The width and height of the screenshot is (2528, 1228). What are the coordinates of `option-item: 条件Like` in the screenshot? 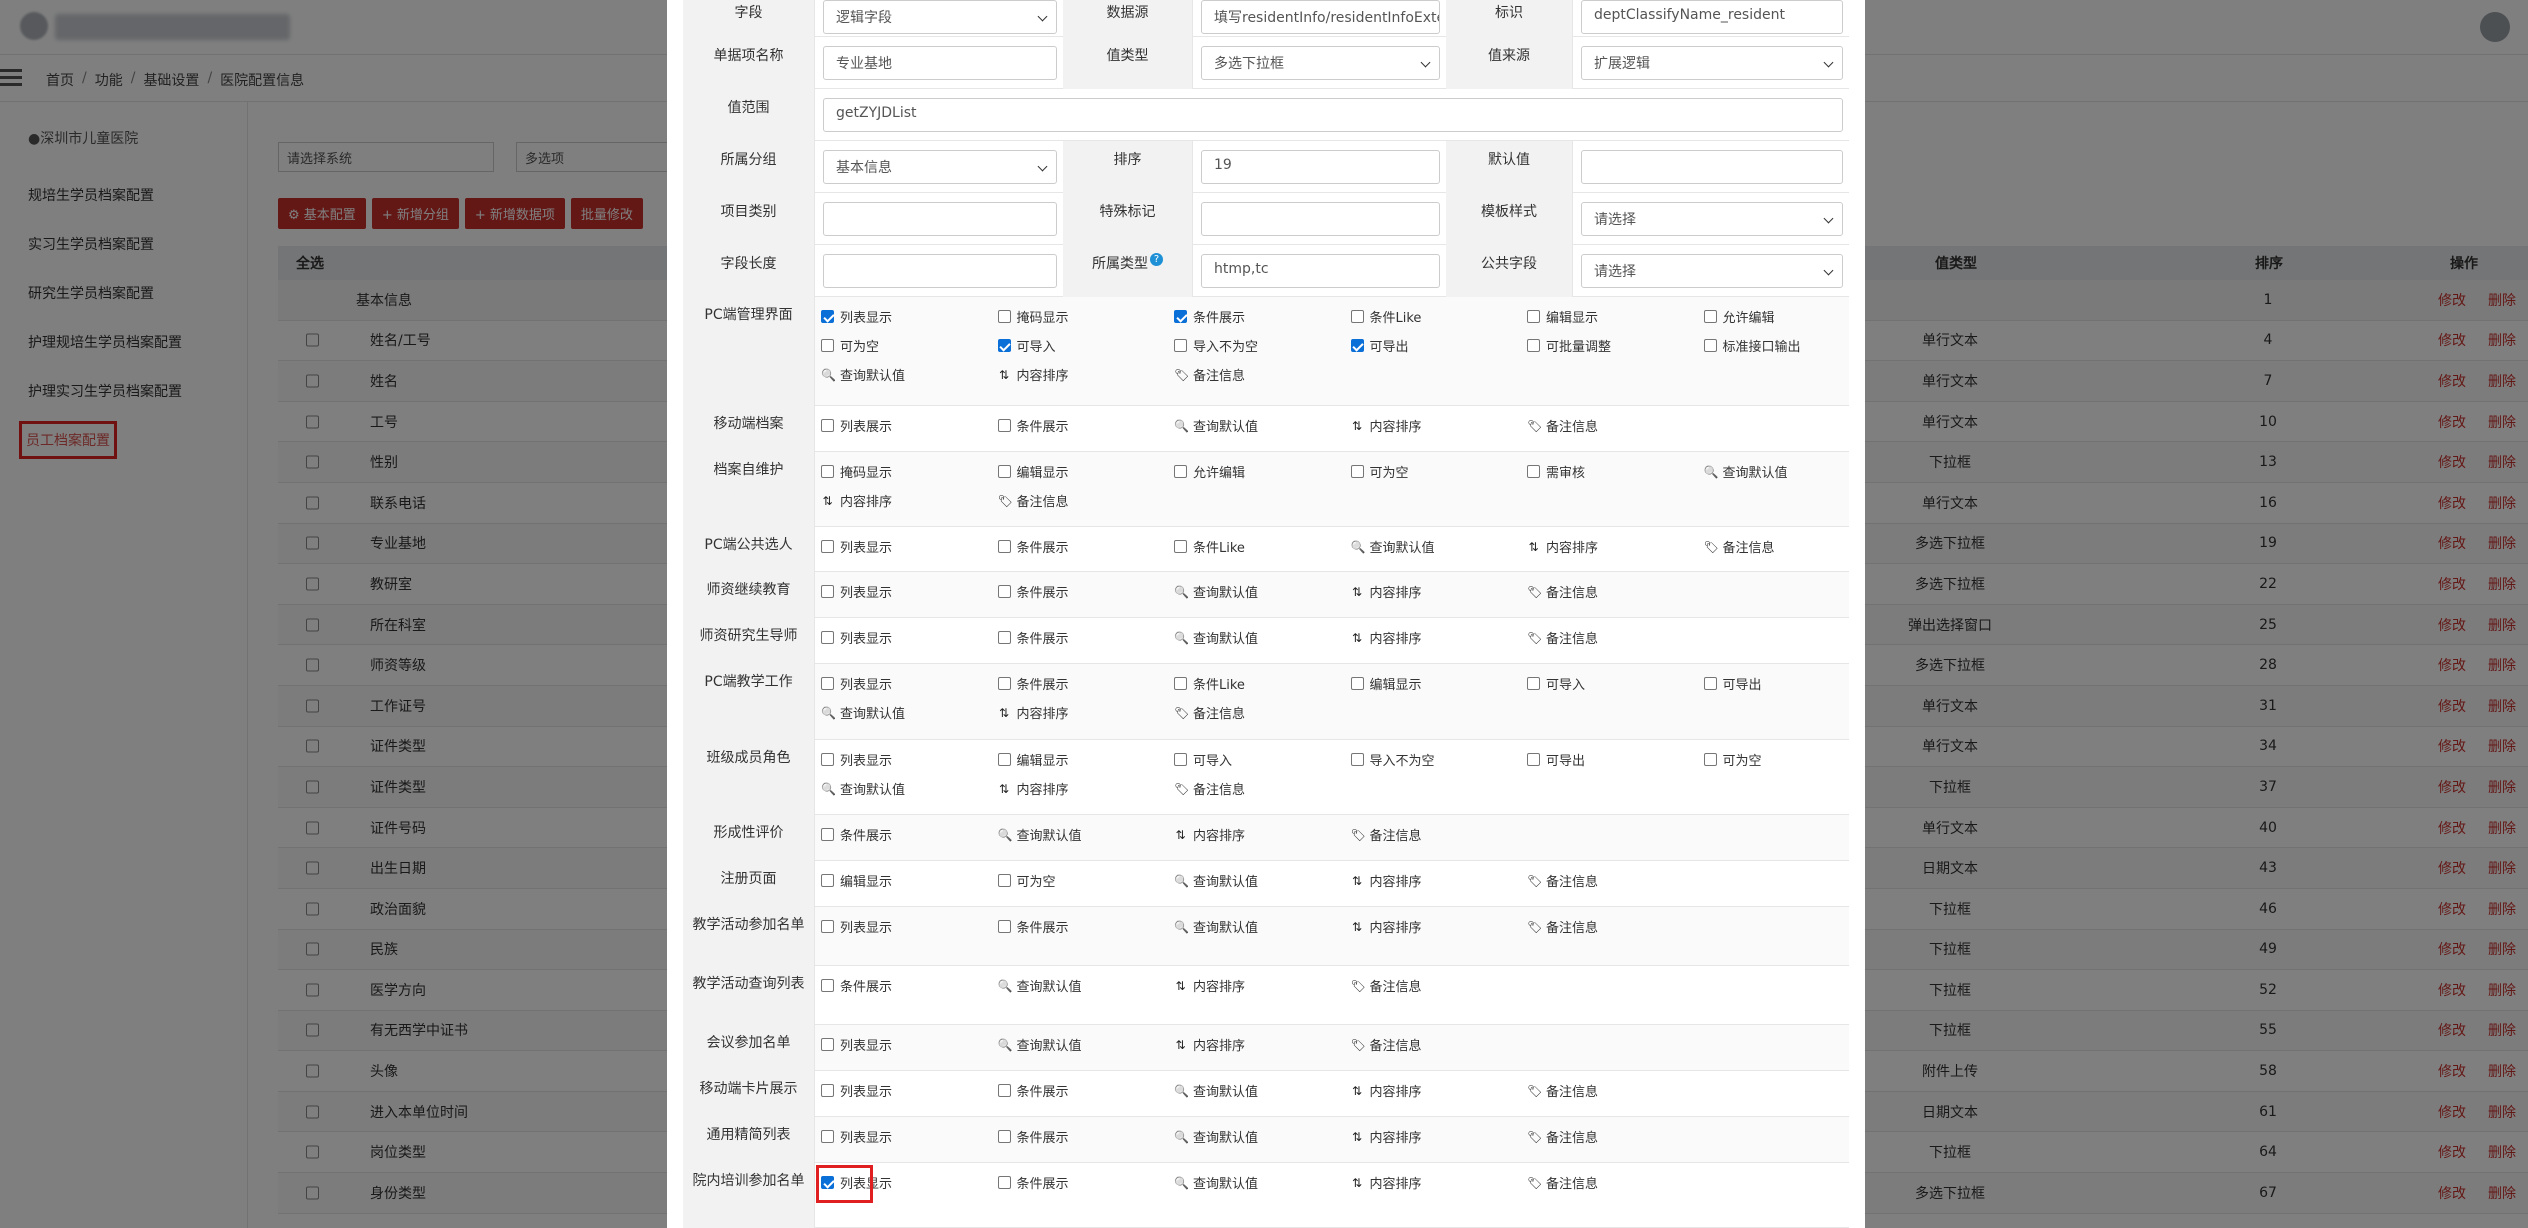 It's located at (1209, 683).